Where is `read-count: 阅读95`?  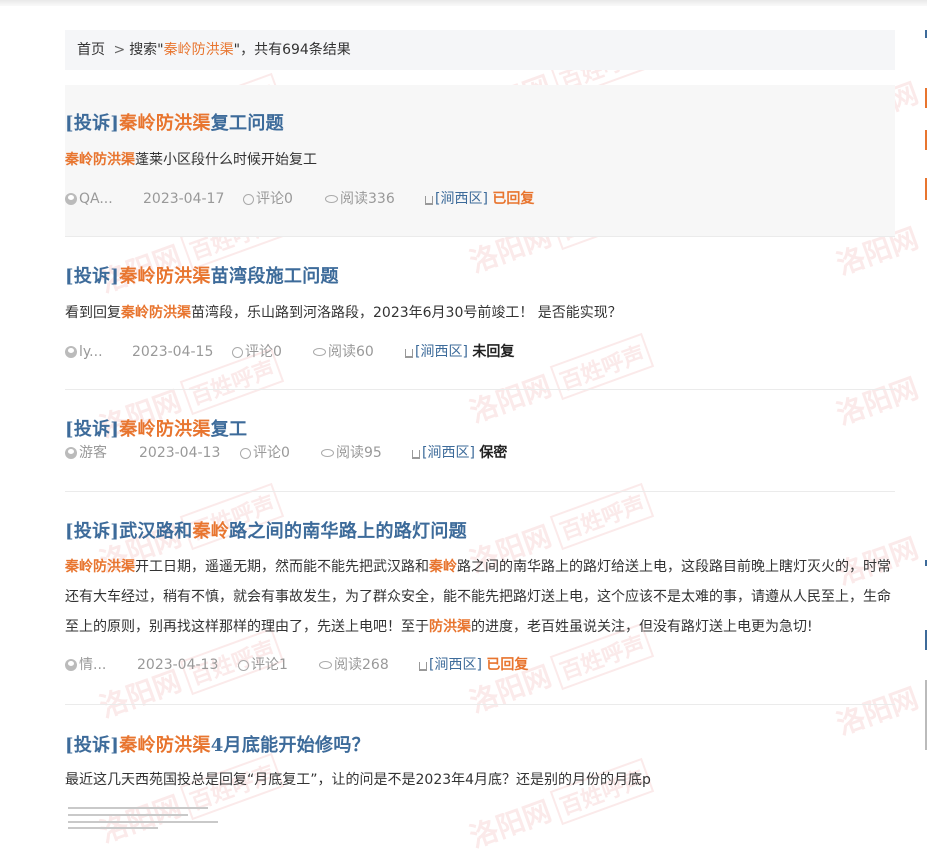 read-count: 阅读95 is located at coordinates (359, 453).